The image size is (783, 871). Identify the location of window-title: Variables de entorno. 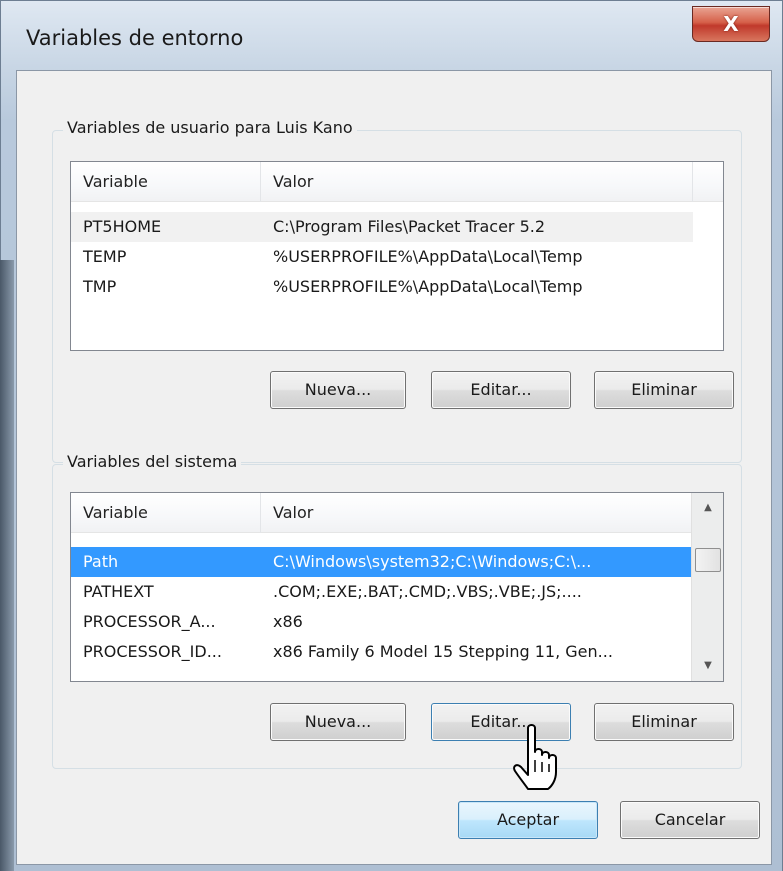
(135, 38).